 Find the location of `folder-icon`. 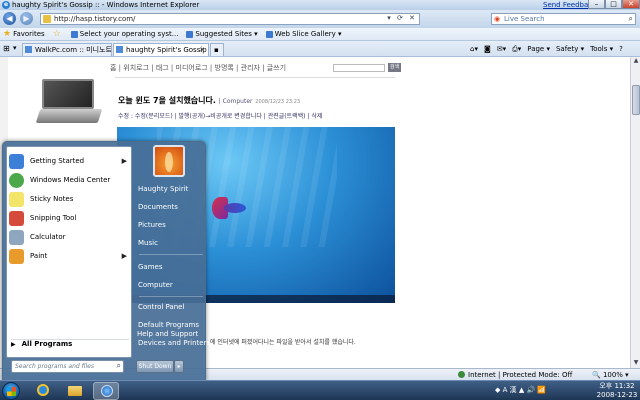

folder-icon is located at coordinates (75, 391).